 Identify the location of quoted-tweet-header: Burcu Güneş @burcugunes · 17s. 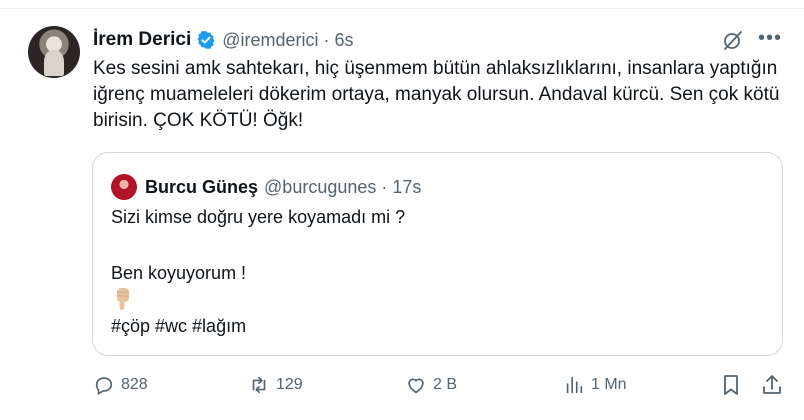
(283, 187).